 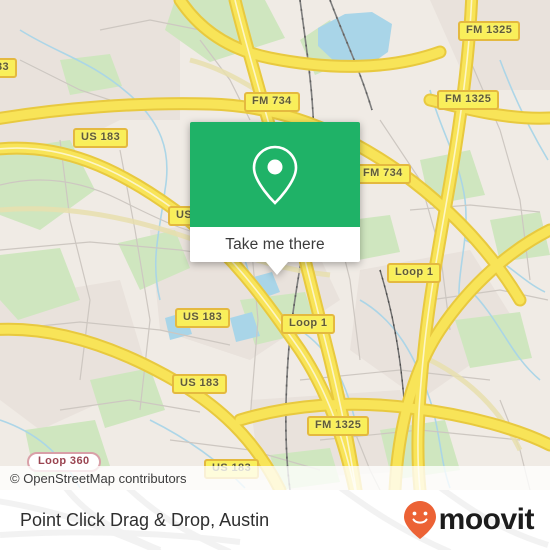 I want to click on moovit-pin-icon, so click(x=419, y=520).